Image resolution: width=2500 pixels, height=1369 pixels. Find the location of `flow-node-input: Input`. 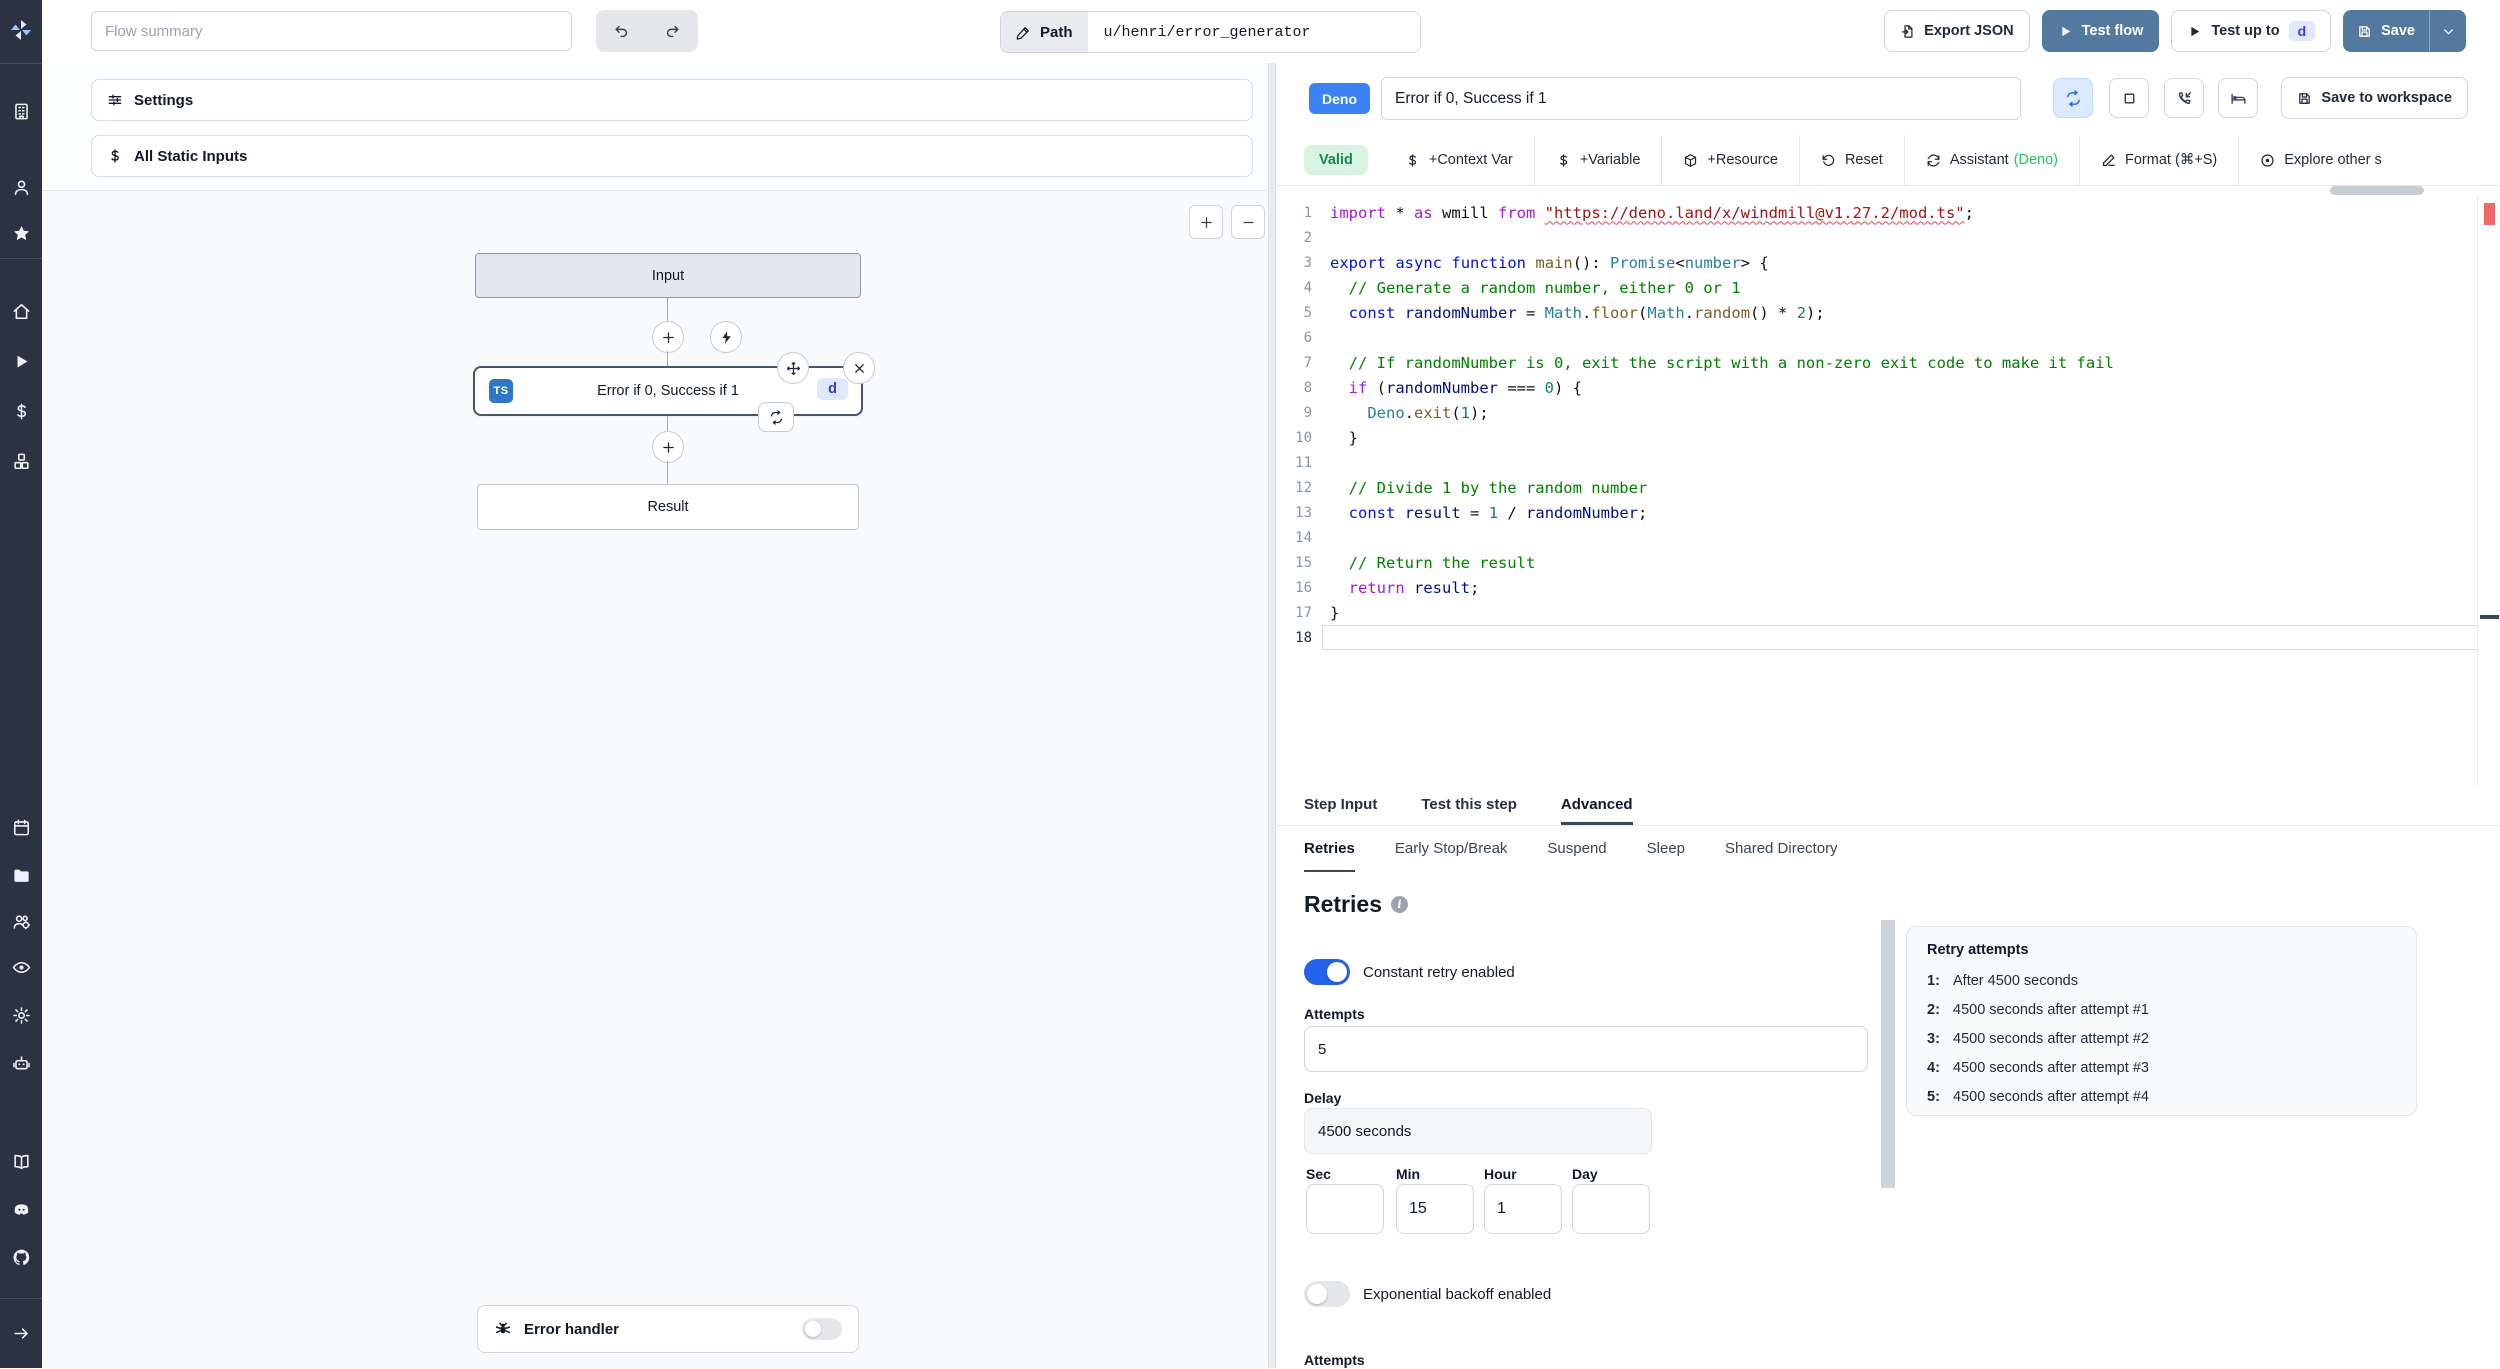

flow-node-input: Input is located at coordinates (668, 275).